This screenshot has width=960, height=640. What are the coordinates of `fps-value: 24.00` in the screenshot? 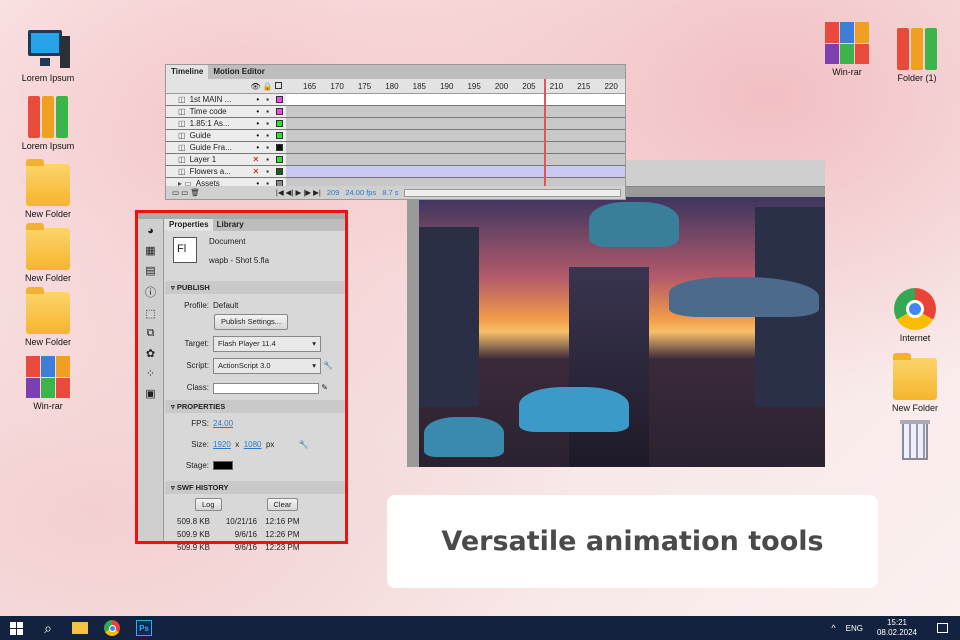 It's located at (223, 423).